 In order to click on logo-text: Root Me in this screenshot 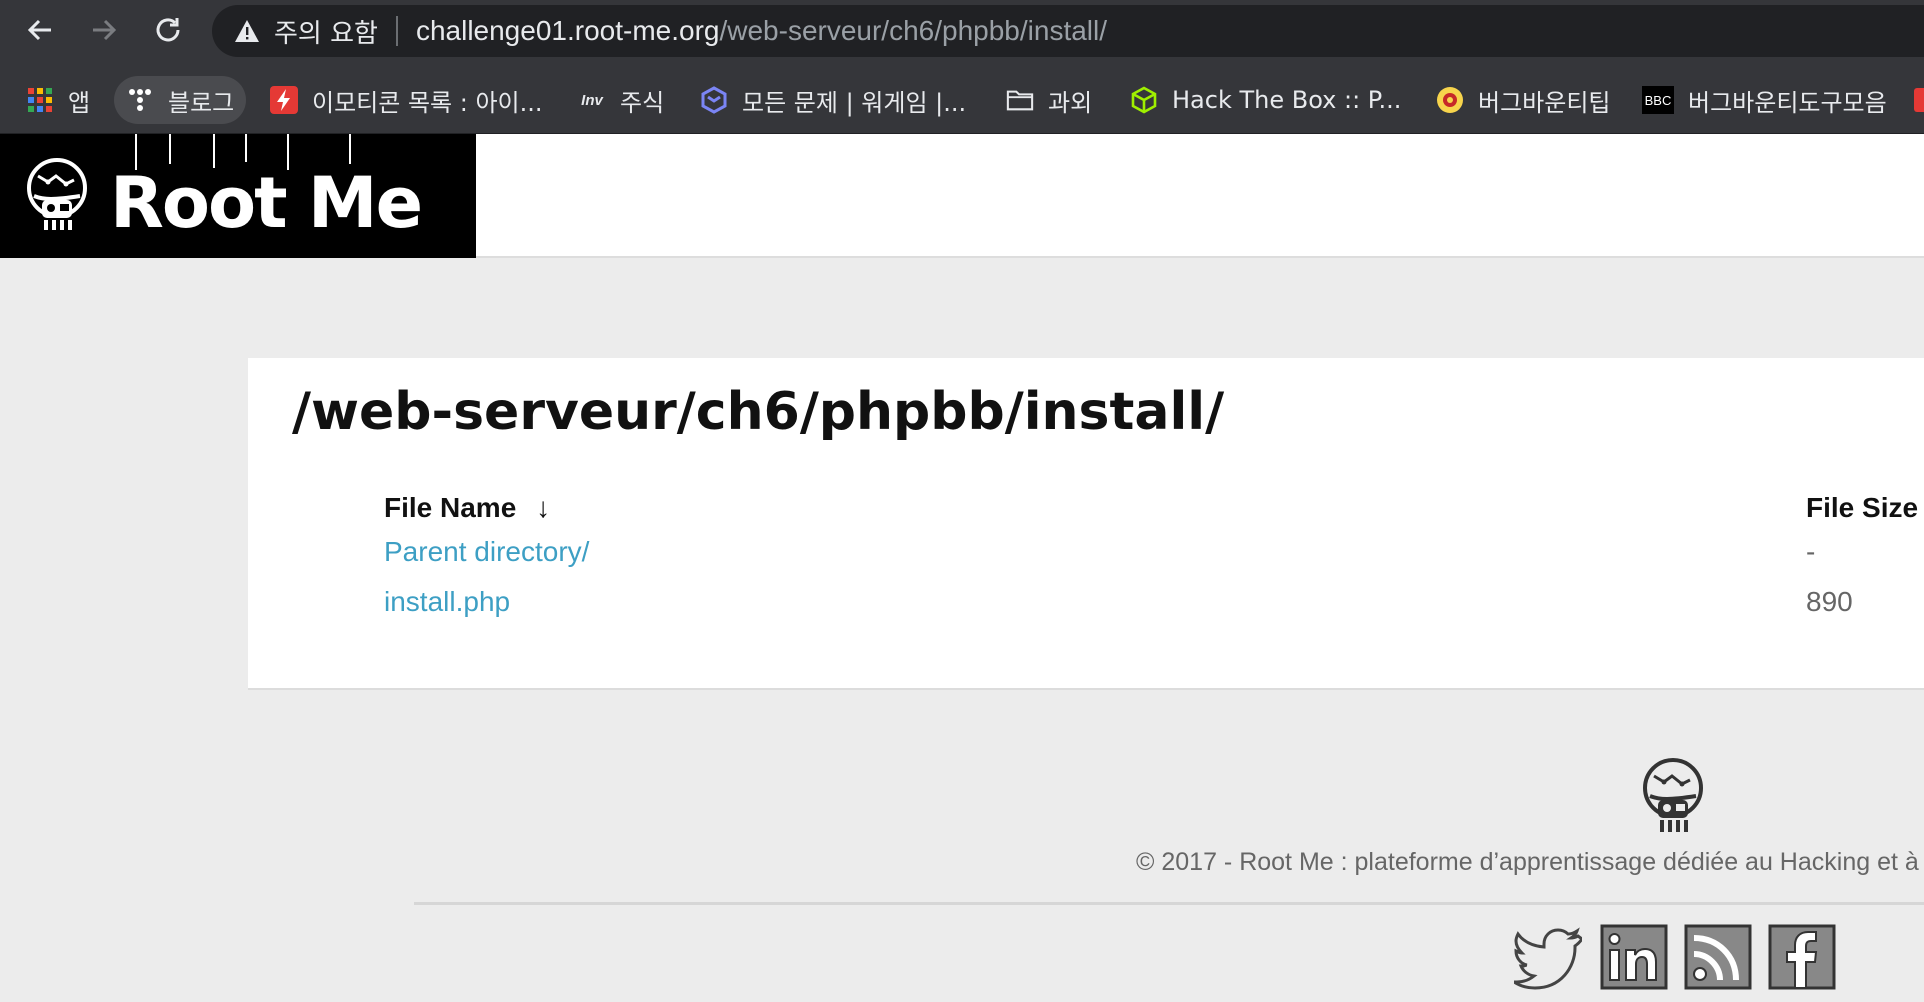, I will do `click(266, 203)`.